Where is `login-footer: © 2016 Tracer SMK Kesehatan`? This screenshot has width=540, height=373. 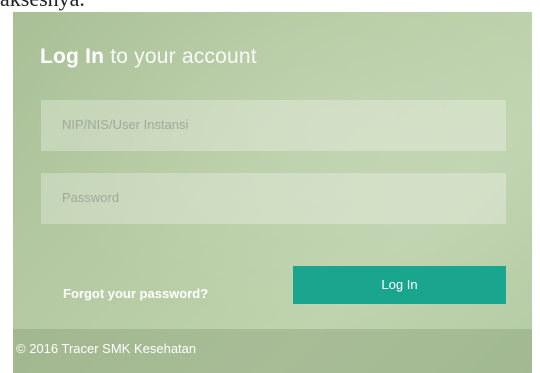 login-footer: © 2016 Tracer SMK Kesehatan is located at coordinates (272, 351).